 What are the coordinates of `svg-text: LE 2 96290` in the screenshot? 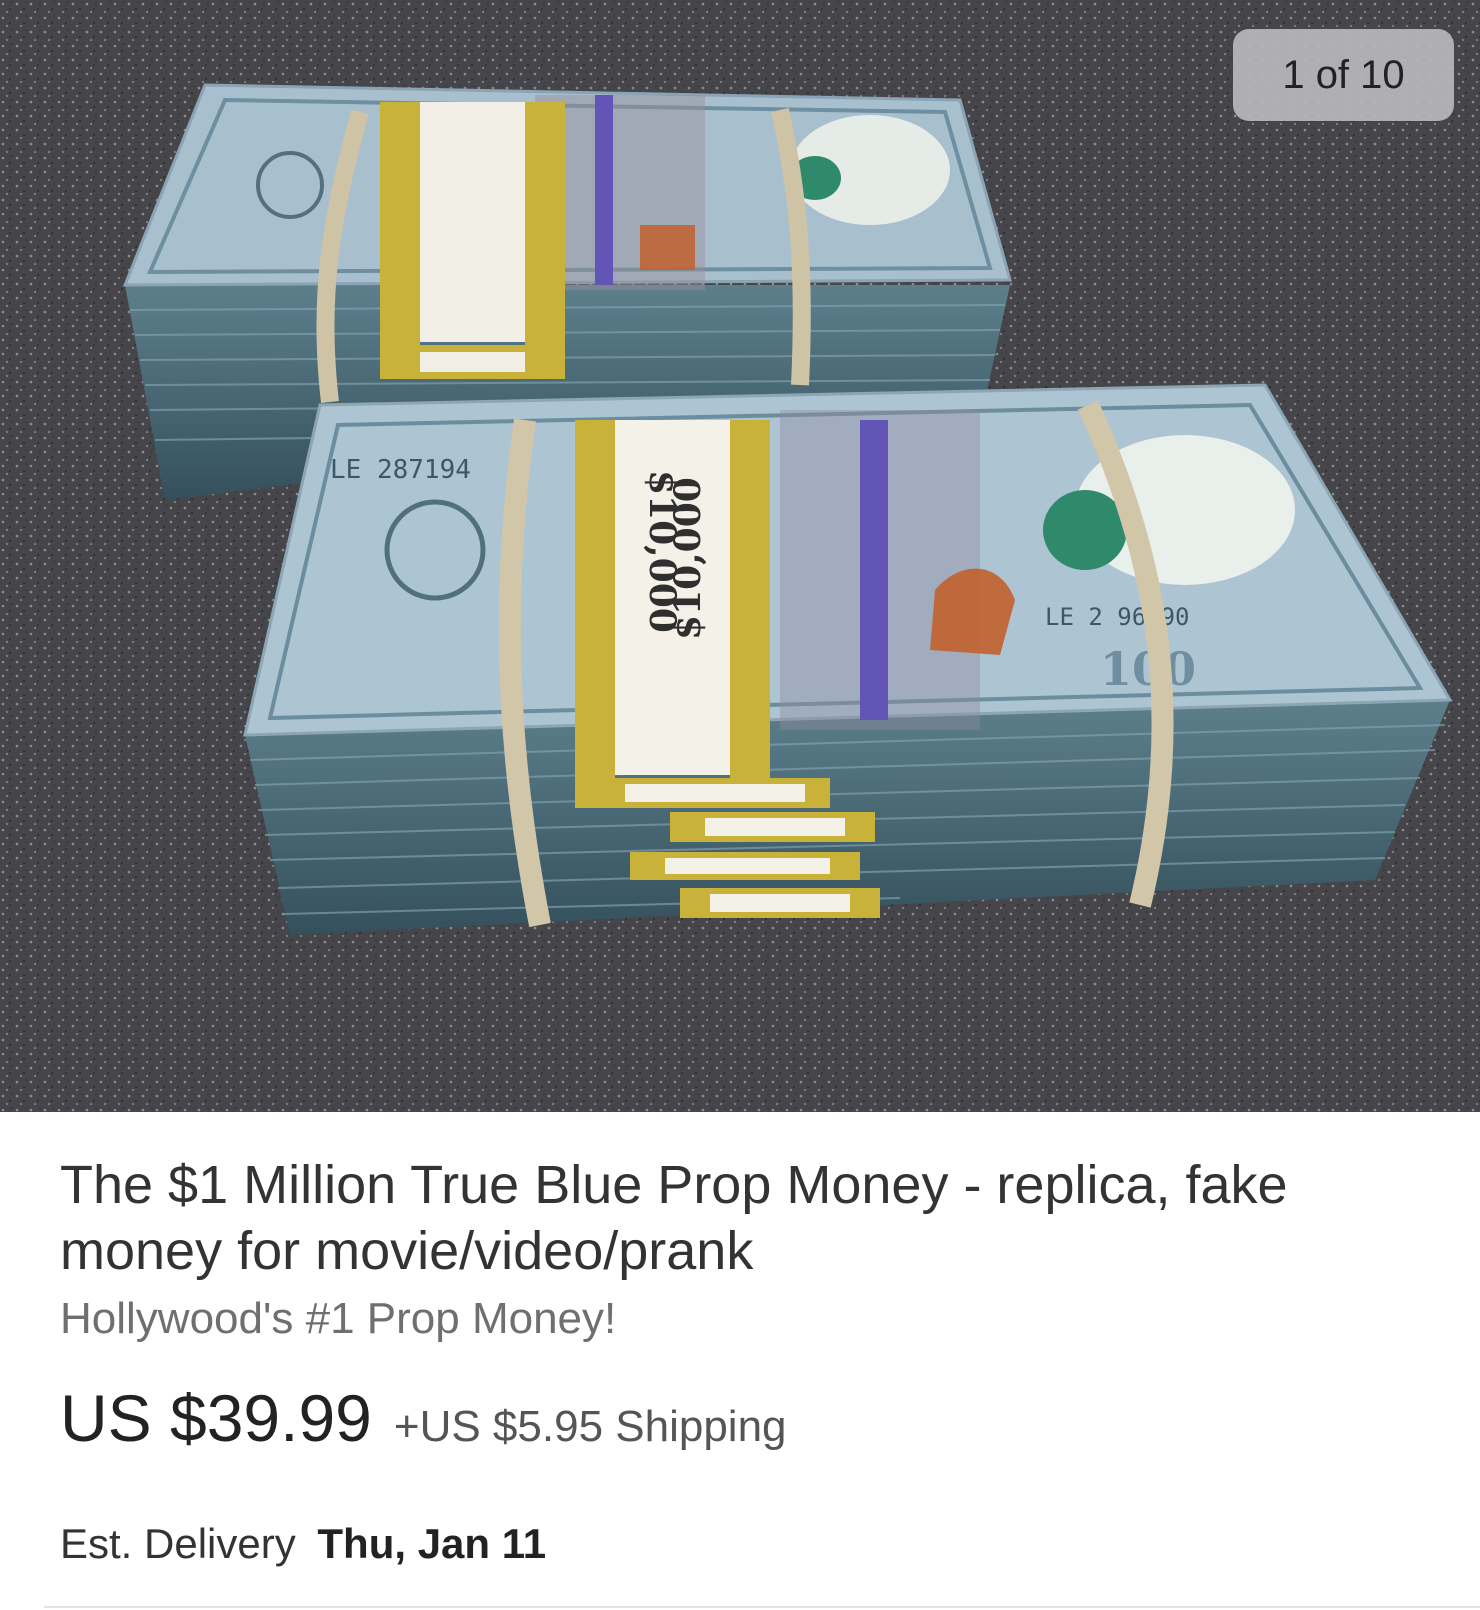 It's located at (1117, 617).